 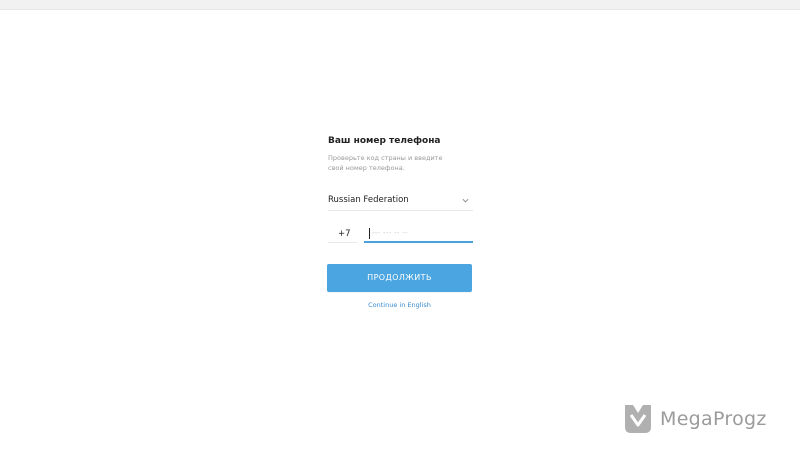 What do you see at coordinates (368, 200) in the screenshot?
I see `country-value: Russian Federation` at bounding box center [368, 200].